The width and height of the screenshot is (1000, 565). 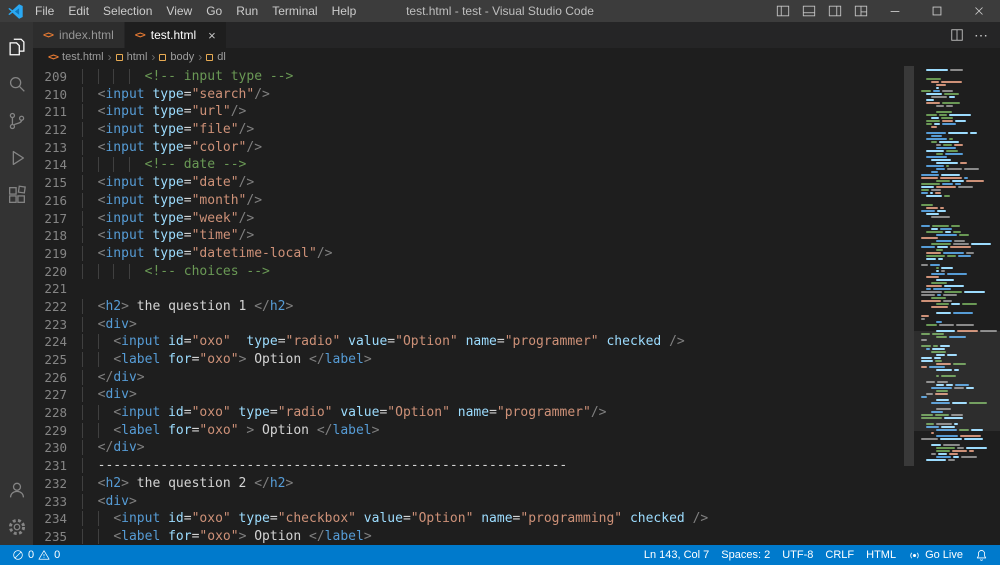 I want to click on split-editor-icon, so click(x=957, y=35).